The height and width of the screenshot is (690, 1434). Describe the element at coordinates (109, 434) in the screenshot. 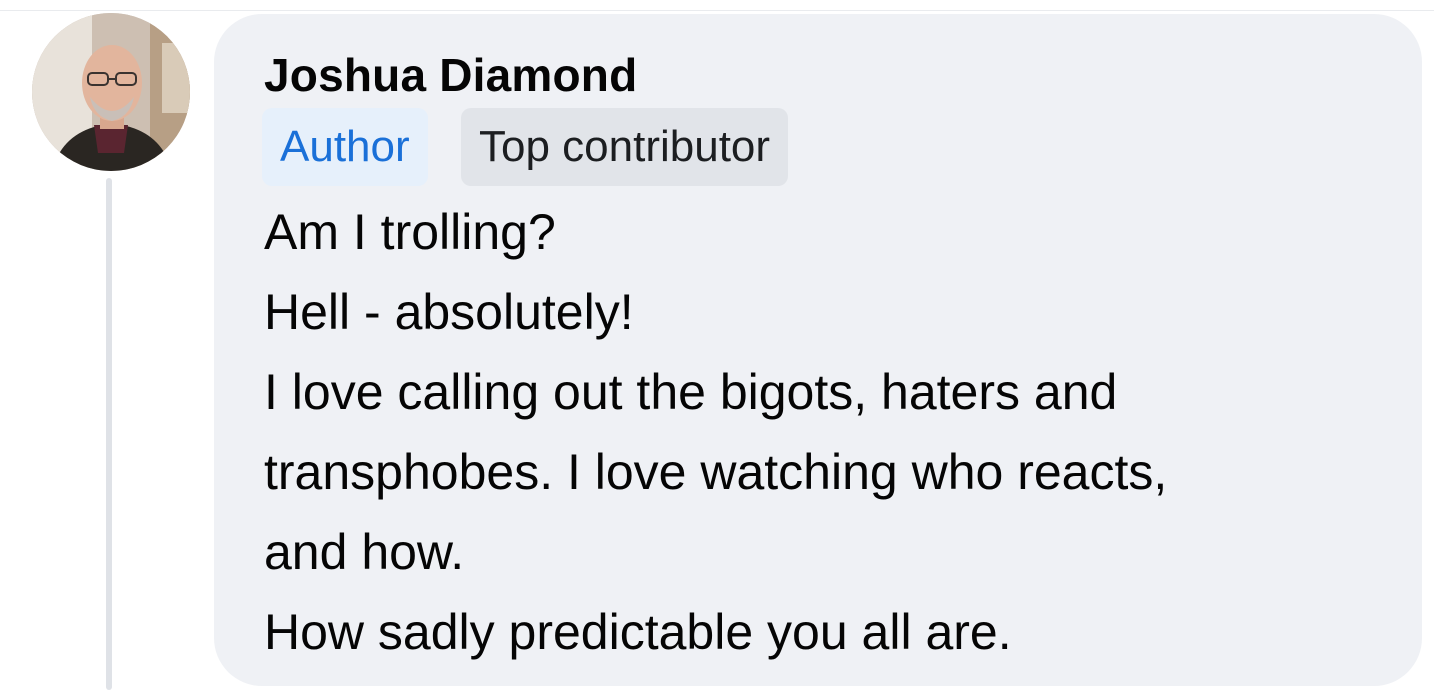

I see `thread-line` at that location.